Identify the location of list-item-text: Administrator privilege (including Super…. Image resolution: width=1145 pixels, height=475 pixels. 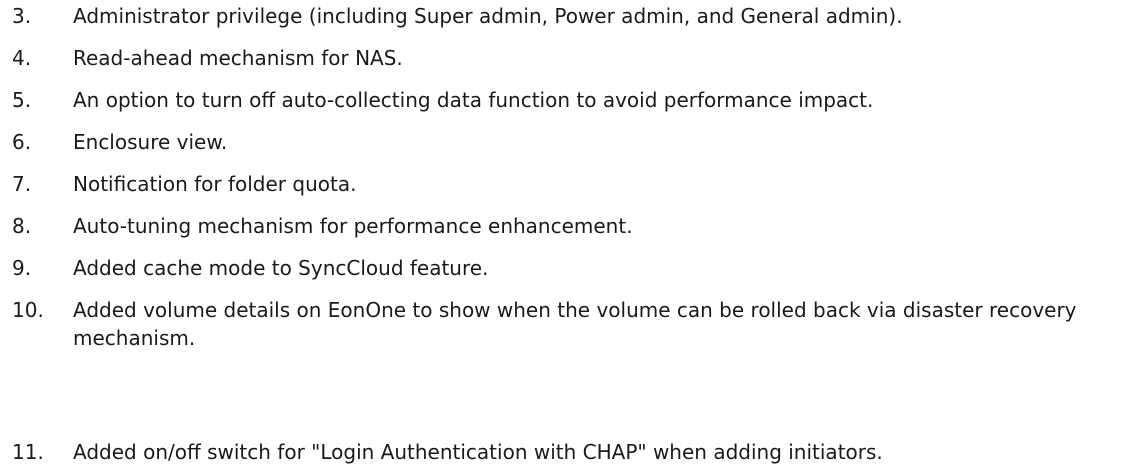
(488, 16).